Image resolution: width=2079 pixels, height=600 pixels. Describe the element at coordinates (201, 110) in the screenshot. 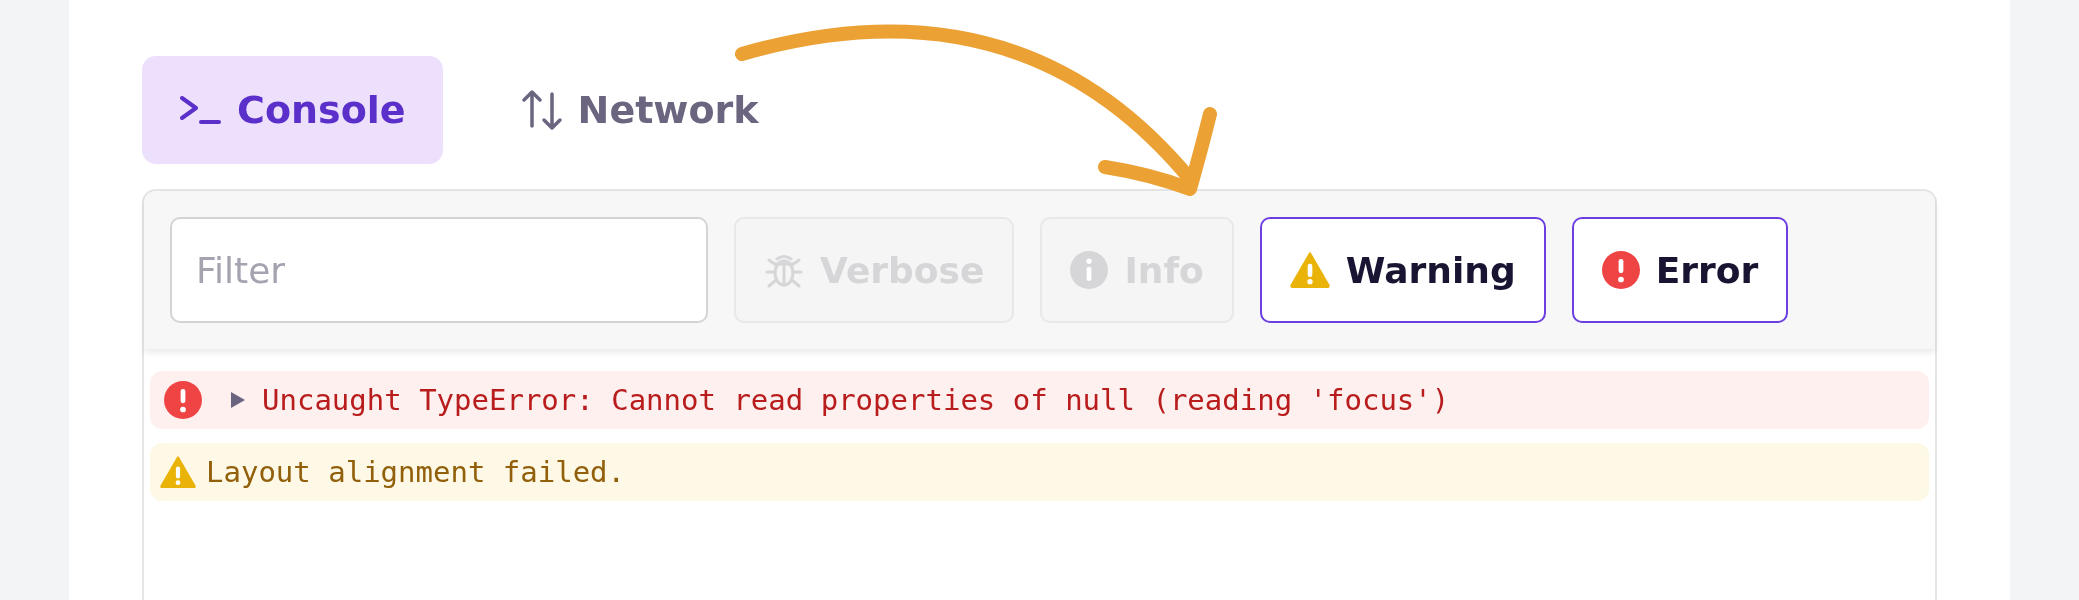

I see `terminal-icon` at that location.